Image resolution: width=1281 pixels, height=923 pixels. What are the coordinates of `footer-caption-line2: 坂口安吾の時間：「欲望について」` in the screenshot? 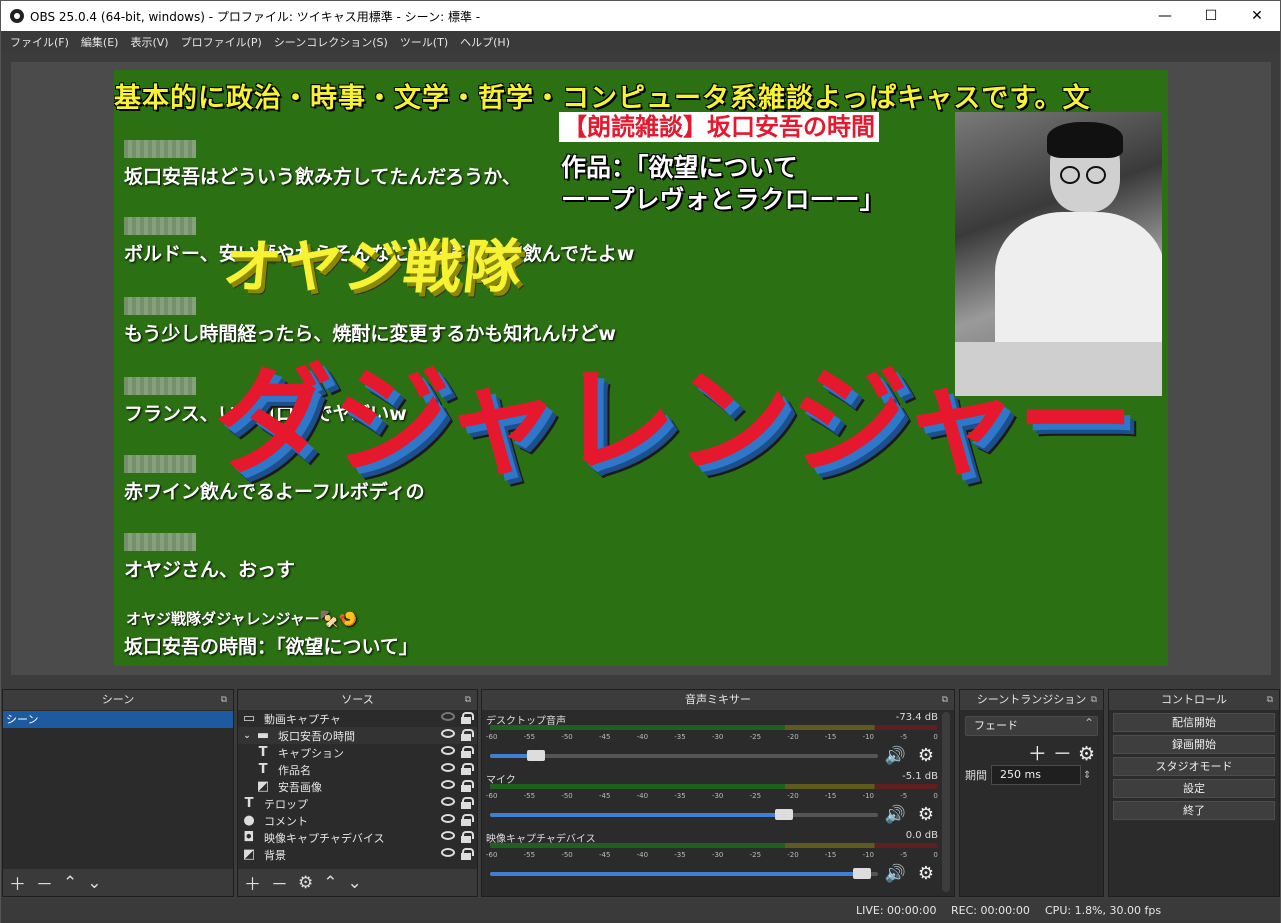 It's located at (271, 647).